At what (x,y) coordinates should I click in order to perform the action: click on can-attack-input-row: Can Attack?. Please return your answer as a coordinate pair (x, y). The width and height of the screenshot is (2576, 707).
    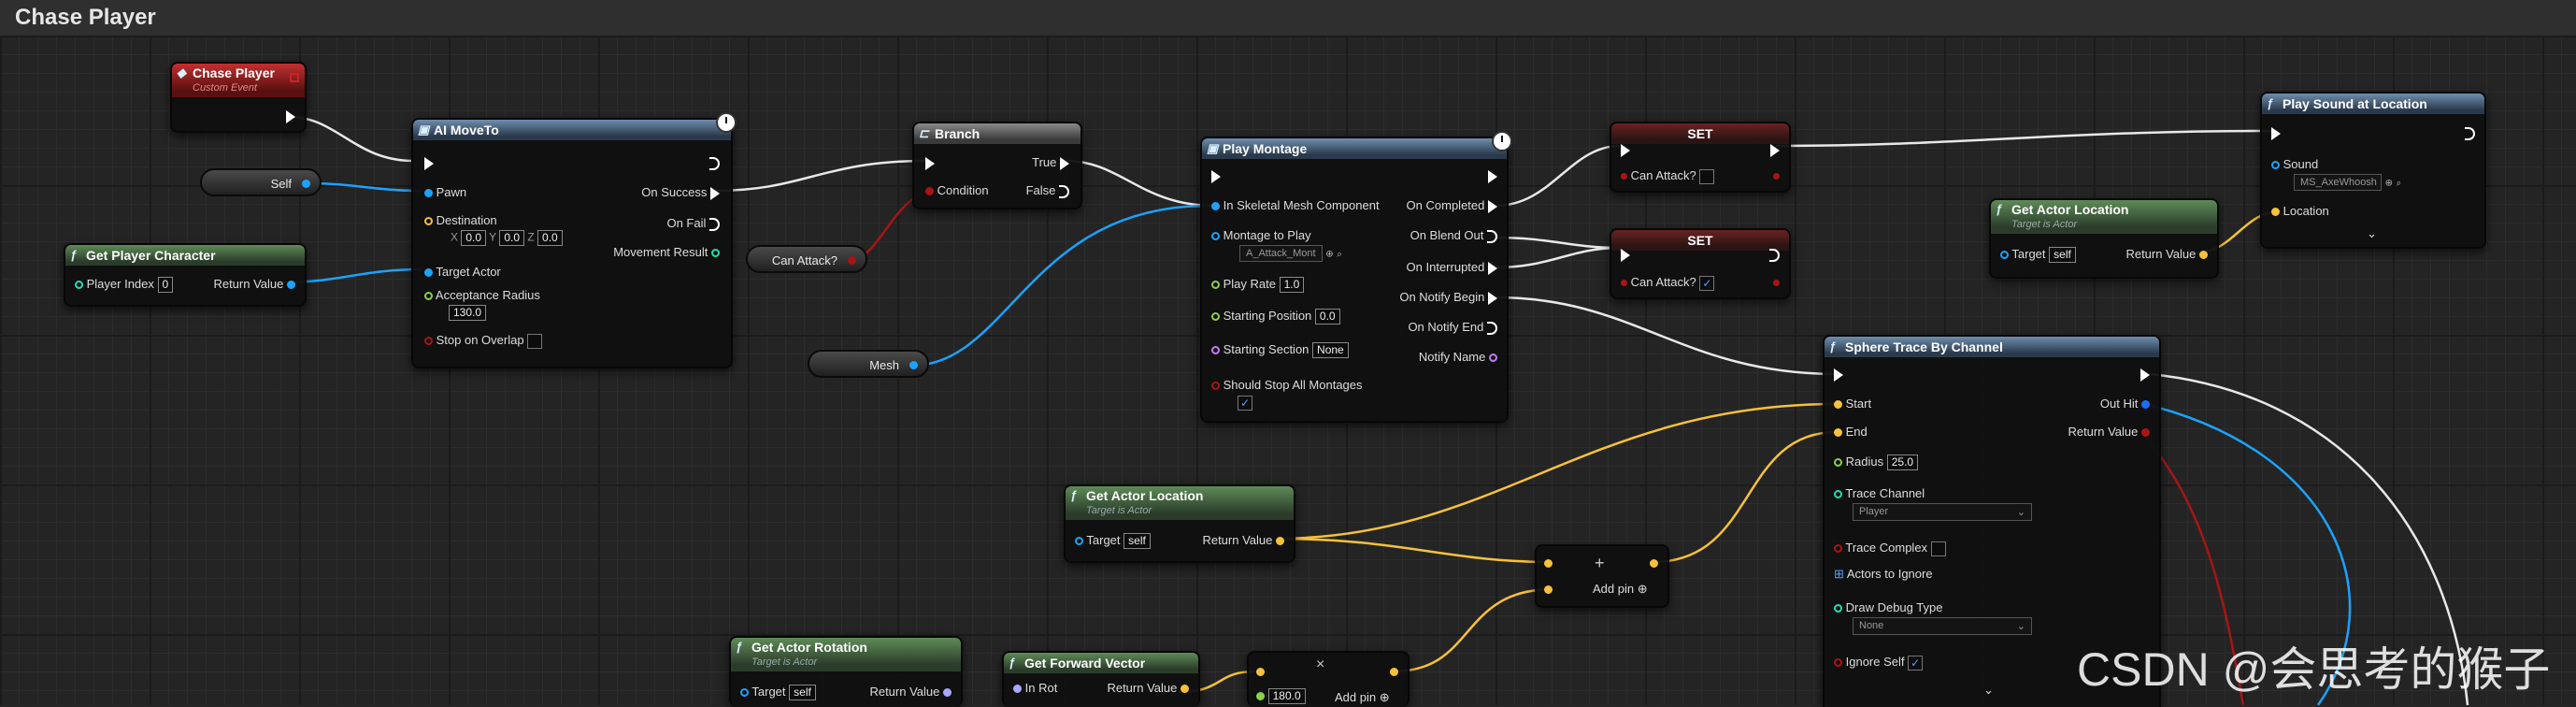
    Looking at the image, I should click on (1668, 176).